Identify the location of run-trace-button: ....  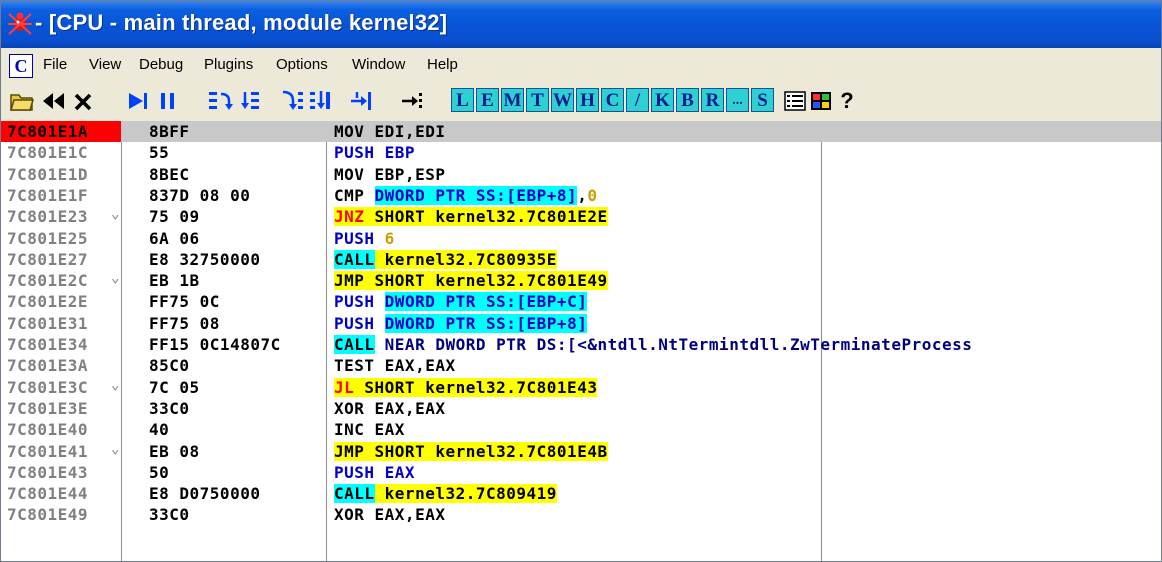
(737, 100).